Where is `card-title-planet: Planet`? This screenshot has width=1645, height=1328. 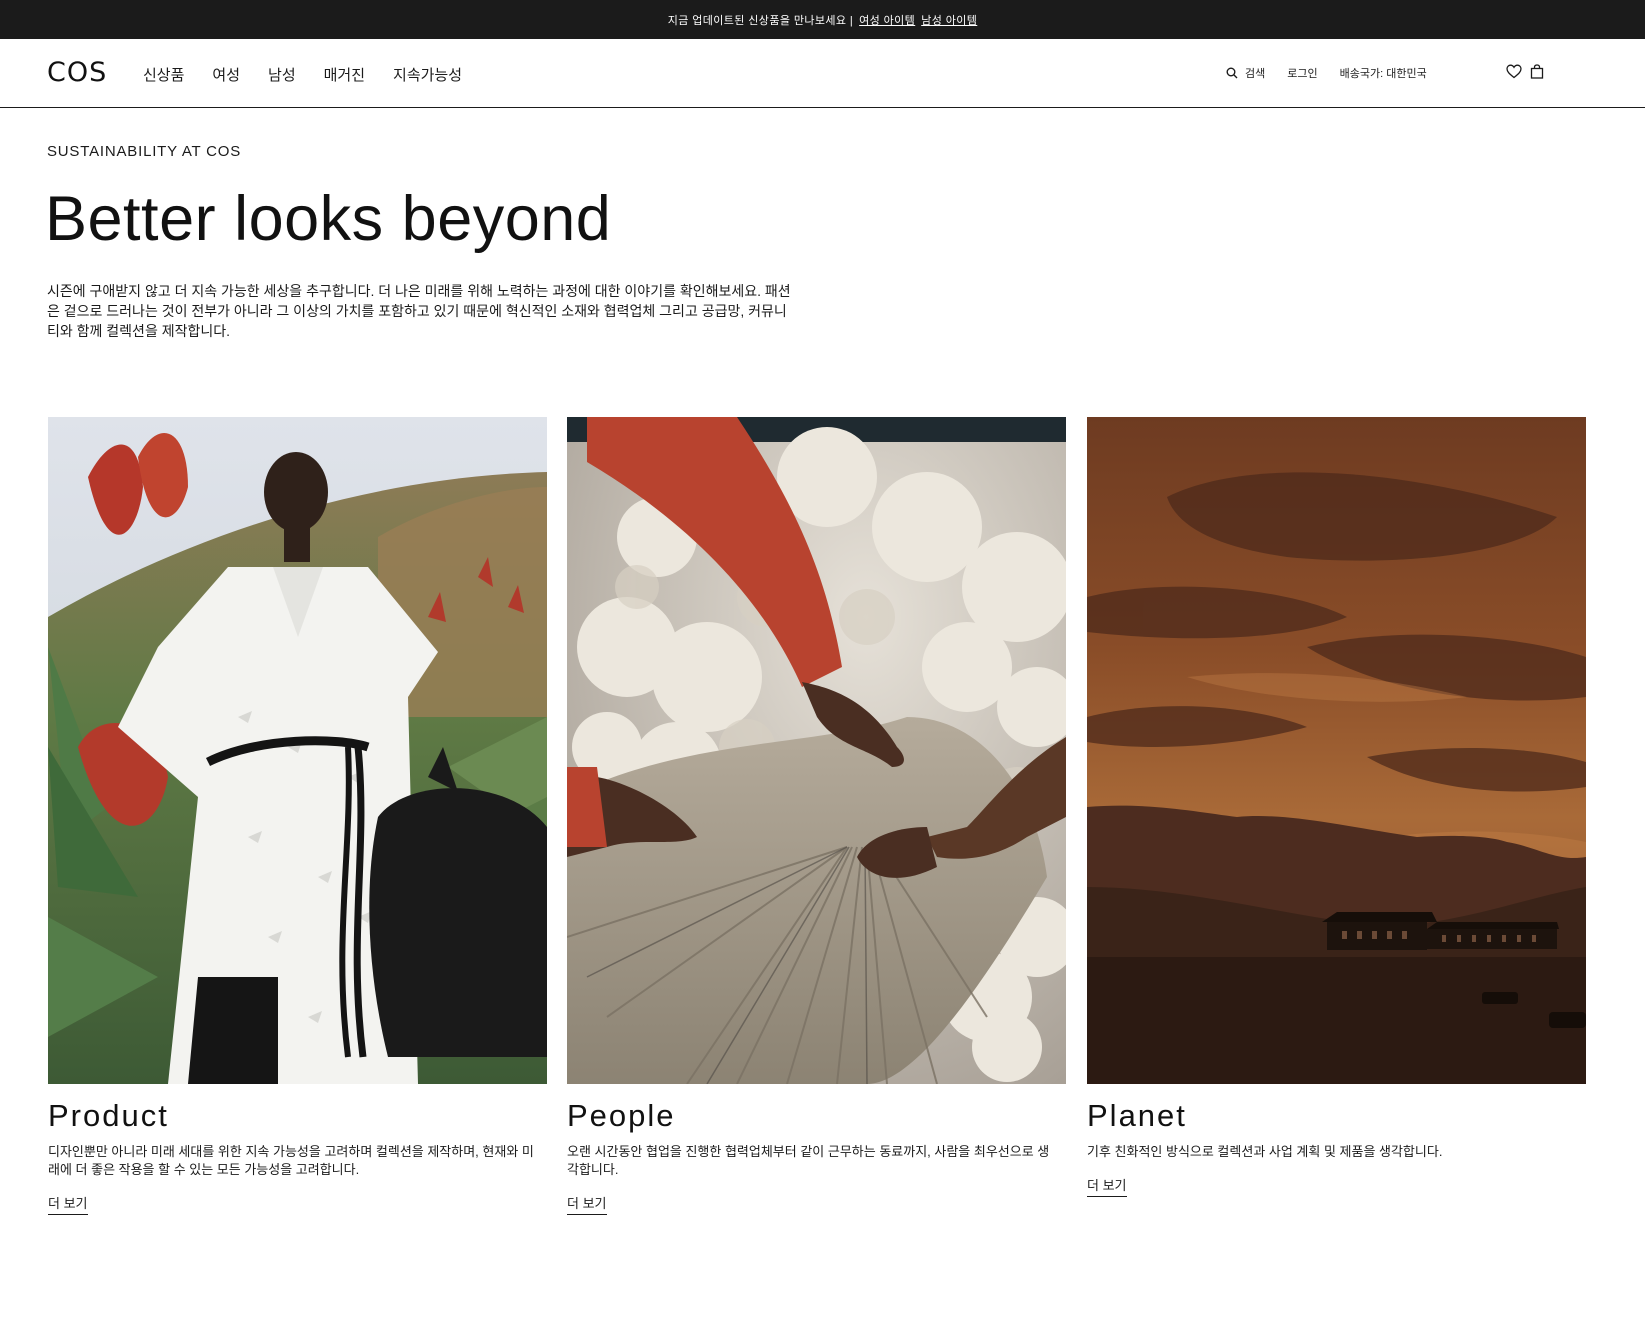 card-title-planet: Planet is located at coordinates (1137, 1115).